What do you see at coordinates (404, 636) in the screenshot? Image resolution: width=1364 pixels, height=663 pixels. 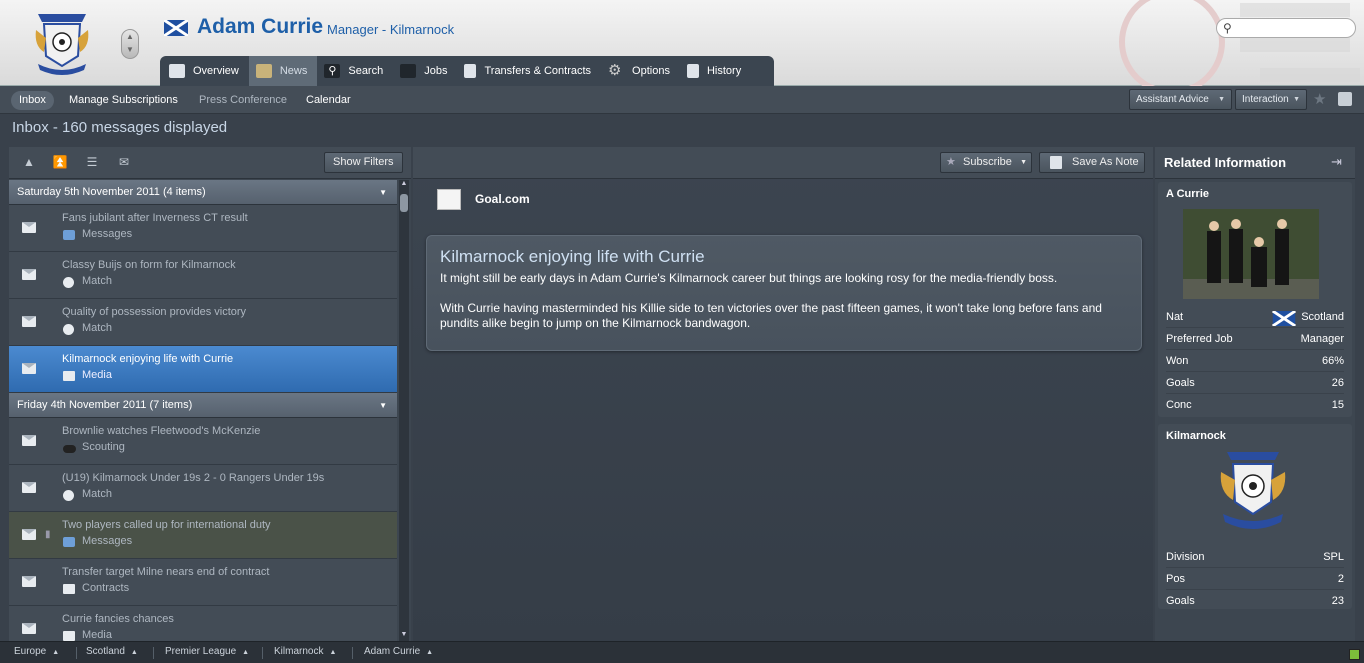 I see `scroll-down-arrow-icon: ▼` at bounding box center [404, 636].